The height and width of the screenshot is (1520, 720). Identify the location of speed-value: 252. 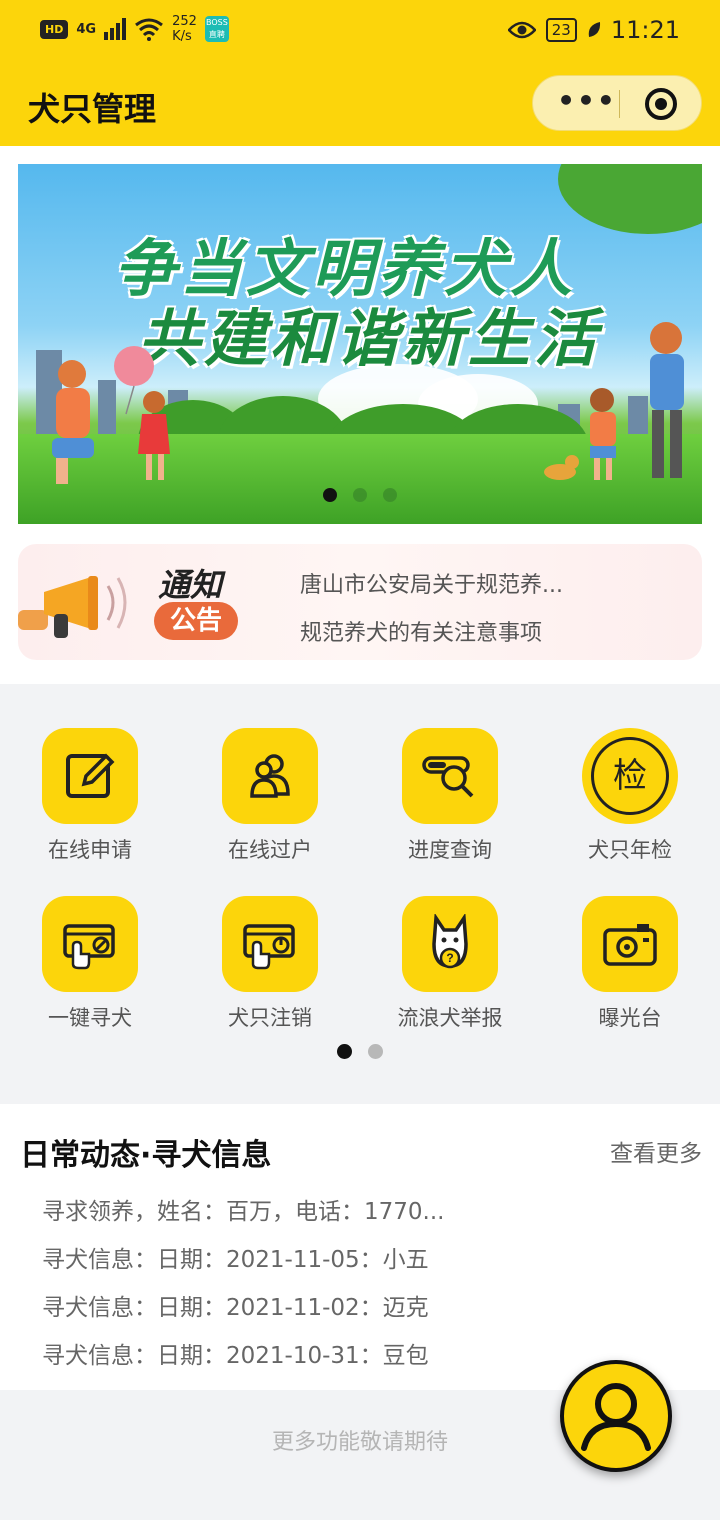
(184, 21).